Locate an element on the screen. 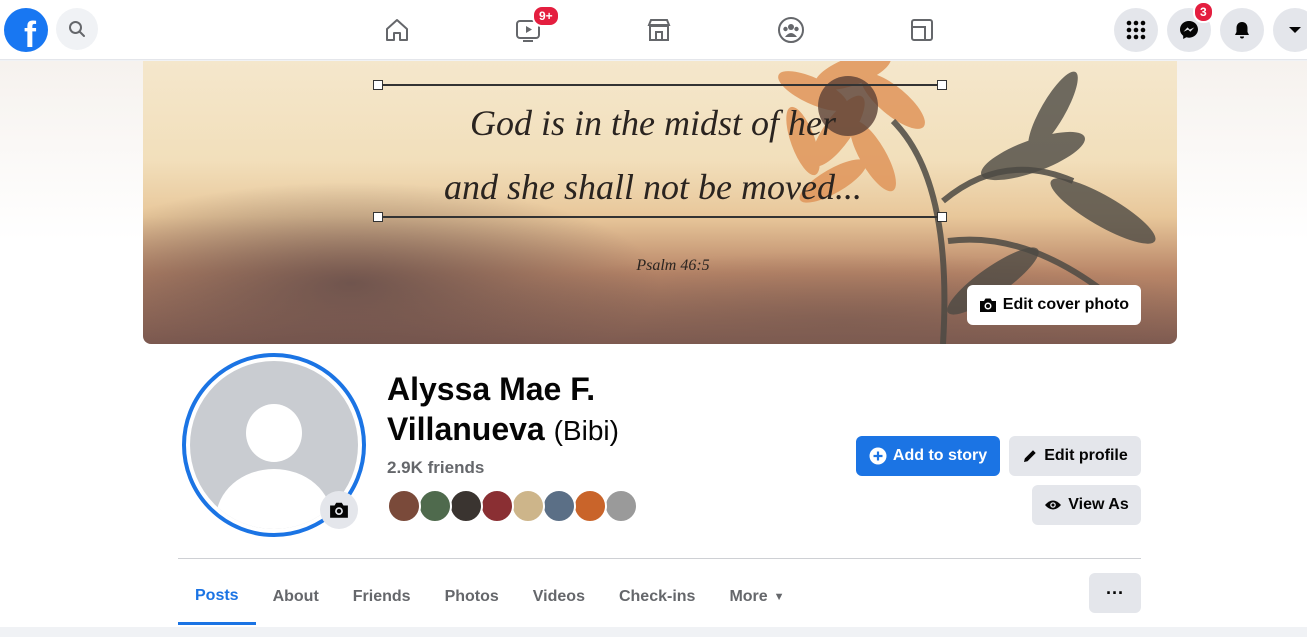 The height and width of the screenshot is (637, 1307). profile-name-line: Alyssa Mae F. is located at coordinates (491, 389).